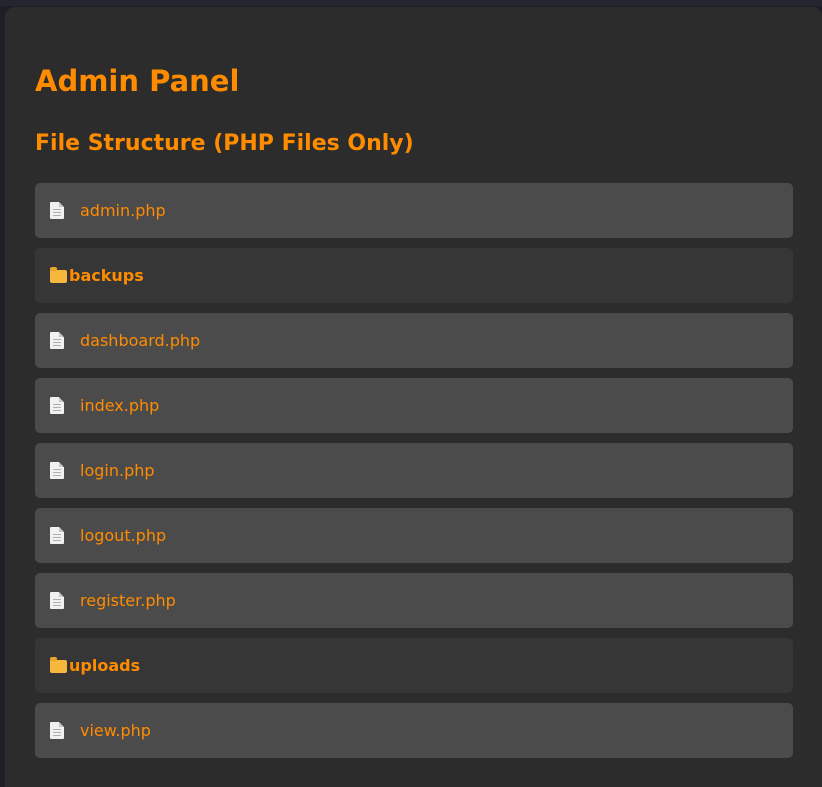 The height and width of the screenshot is (787, 822). What do you see at coordinates (106, 275) in the screenshot?
I see `folder-label: backups` at bounding box center [106, 275].